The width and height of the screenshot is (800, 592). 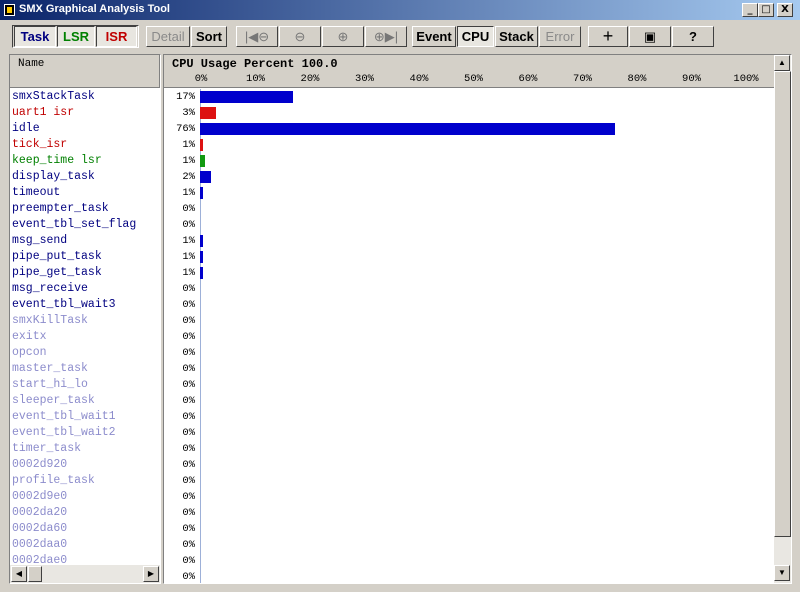 What do you see at coordinates (85, 369) in the screenshot?
I see `task-name-row: master_task` at bounding box center [85, 369].